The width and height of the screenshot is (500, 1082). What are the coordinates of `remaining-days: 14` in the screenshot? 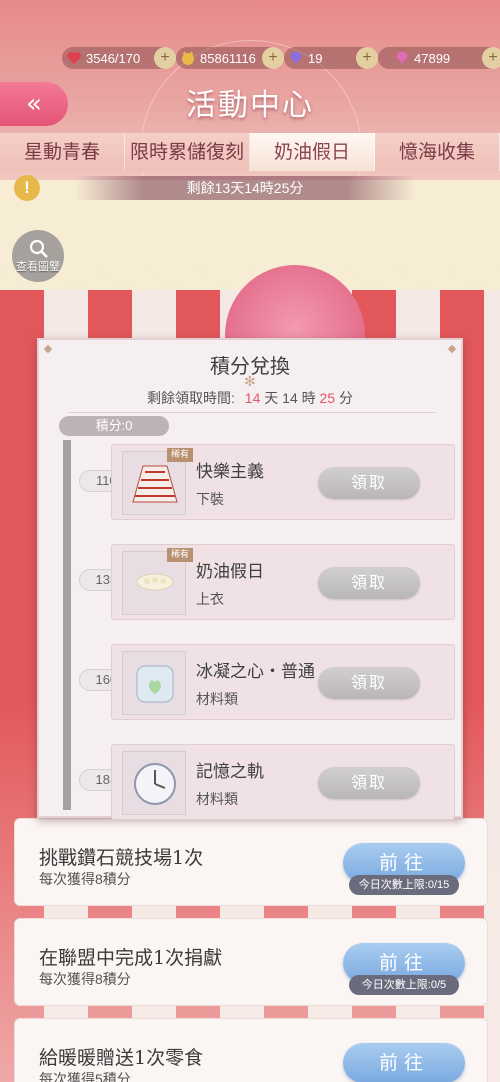 It's located at (252, 398).